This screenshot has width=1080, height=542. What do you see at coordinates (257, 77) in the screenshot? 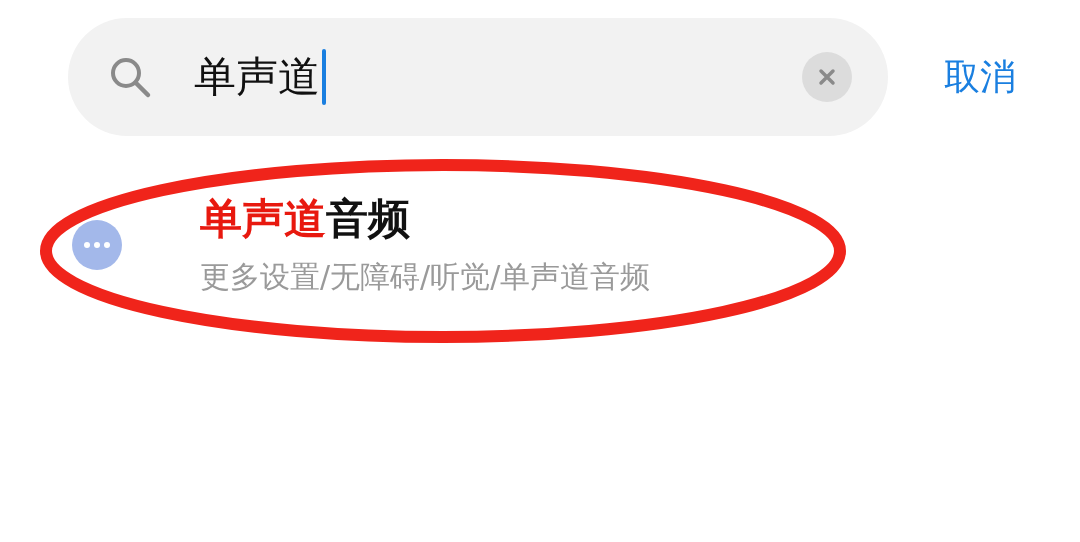
I see `search-text: 单声道` at bounding box center [257, 77].